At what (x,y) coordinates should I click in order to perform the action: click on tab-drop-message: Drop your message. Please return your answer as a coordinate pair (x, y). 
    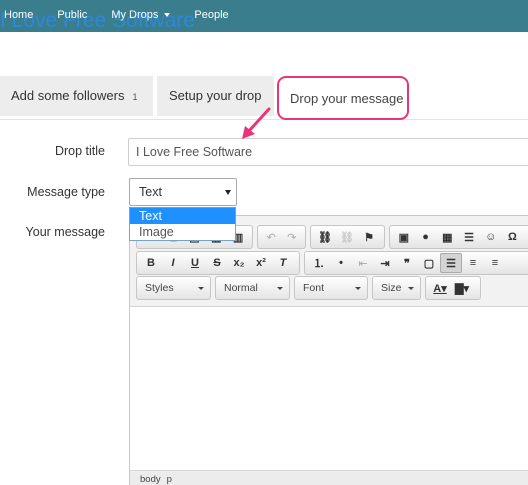
    Looking at the image, I should click on (343, 98).